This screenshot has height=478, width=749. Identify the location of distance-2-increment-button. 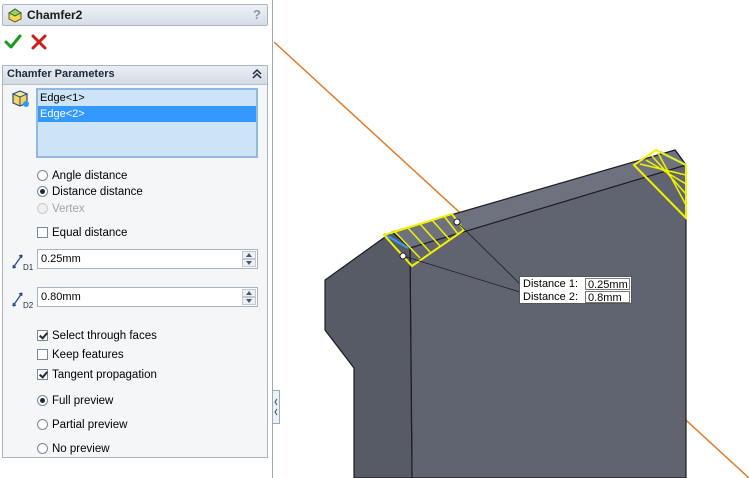
(249, 293).